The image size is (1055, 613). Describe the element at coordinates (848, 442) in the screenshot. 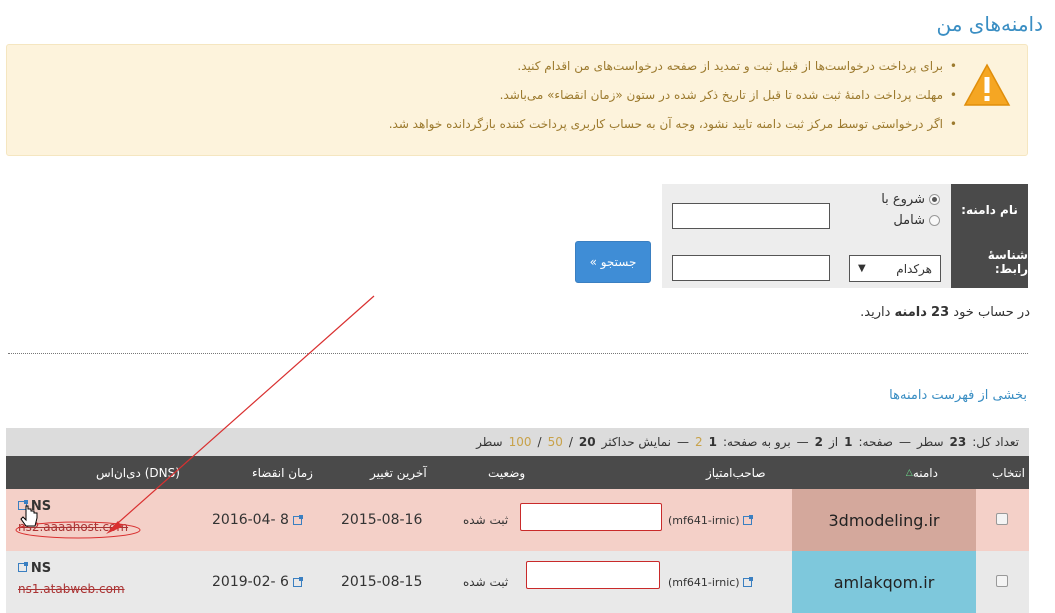

I see `page-current: 1` at that location.